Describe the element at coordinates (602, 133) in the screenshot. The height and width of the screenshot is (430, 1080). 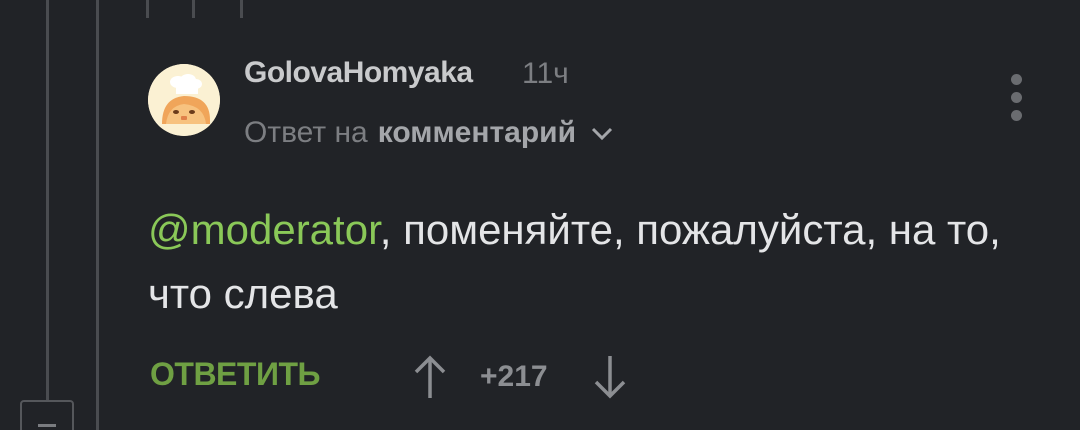
I see `chevron-down-icon` at that location.